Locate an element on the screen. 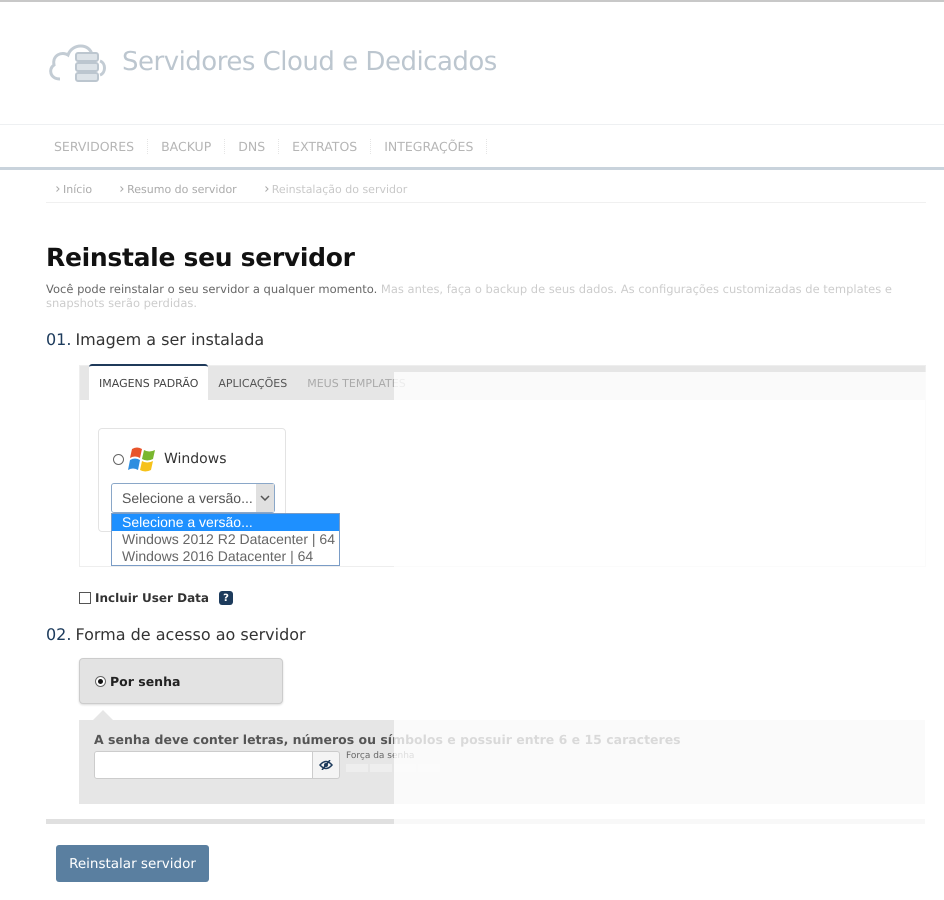 Image resolution: width=944 pixels, height=900 pixels. reinstall-button: Reinstalar servidor is located at coordinates (132, 863).